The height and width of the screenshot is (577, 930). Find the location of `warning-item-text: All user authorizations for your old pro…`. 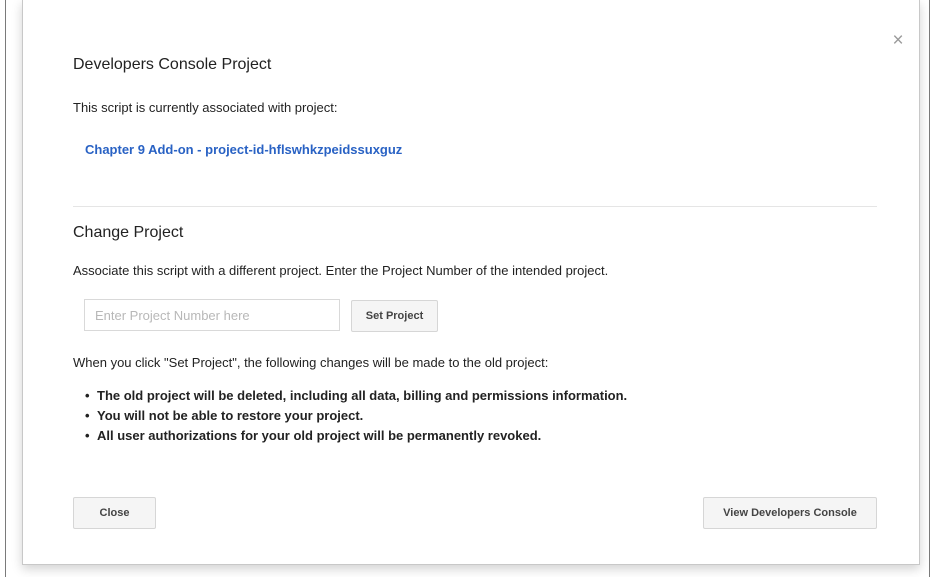

warning-item-text: All user authorizations for your old pro… is located at coordinates (319, 435).